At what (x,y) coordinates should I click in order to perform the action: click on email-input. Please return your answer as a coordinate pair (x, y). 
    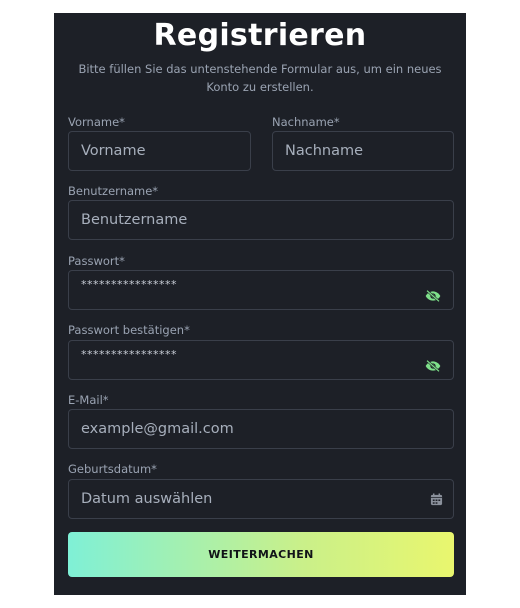
    Looking at the image, I should click on (261, 429).